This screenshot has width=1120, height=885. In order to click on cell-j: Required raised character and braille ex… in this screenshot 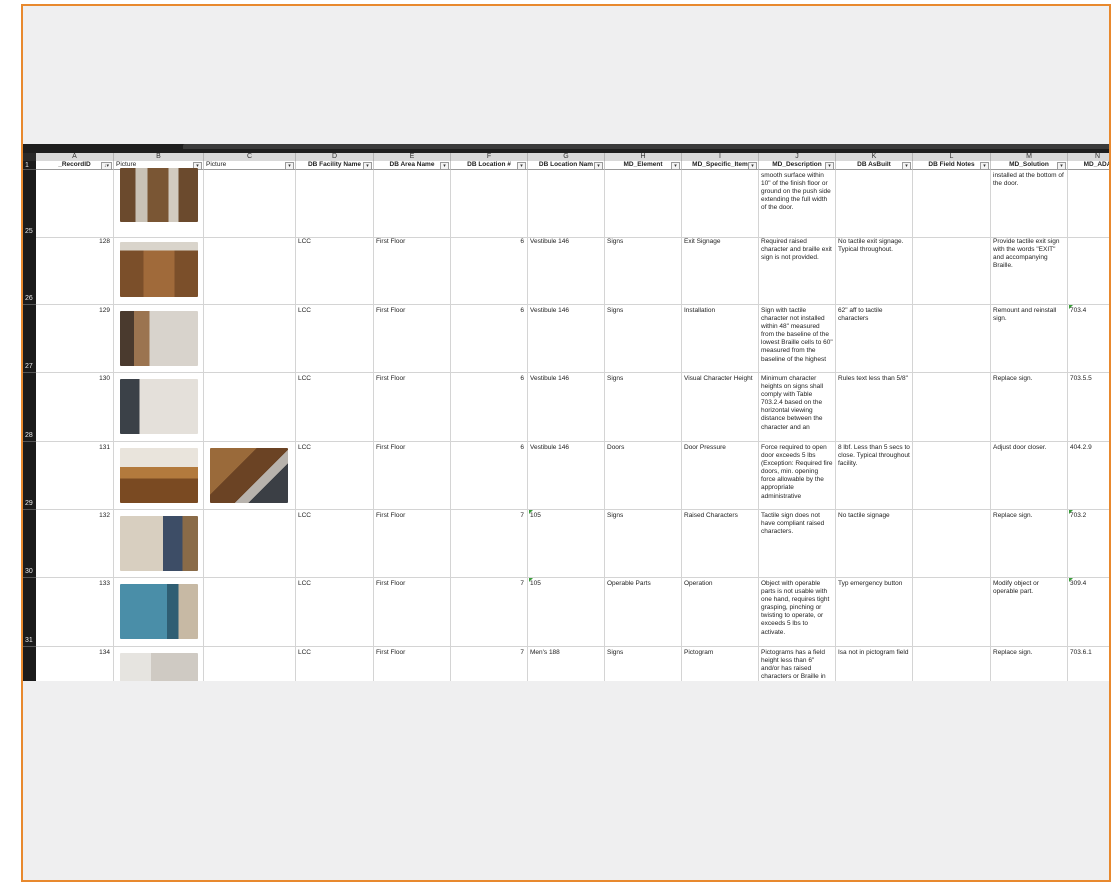, I will do `click(797, 270)`.